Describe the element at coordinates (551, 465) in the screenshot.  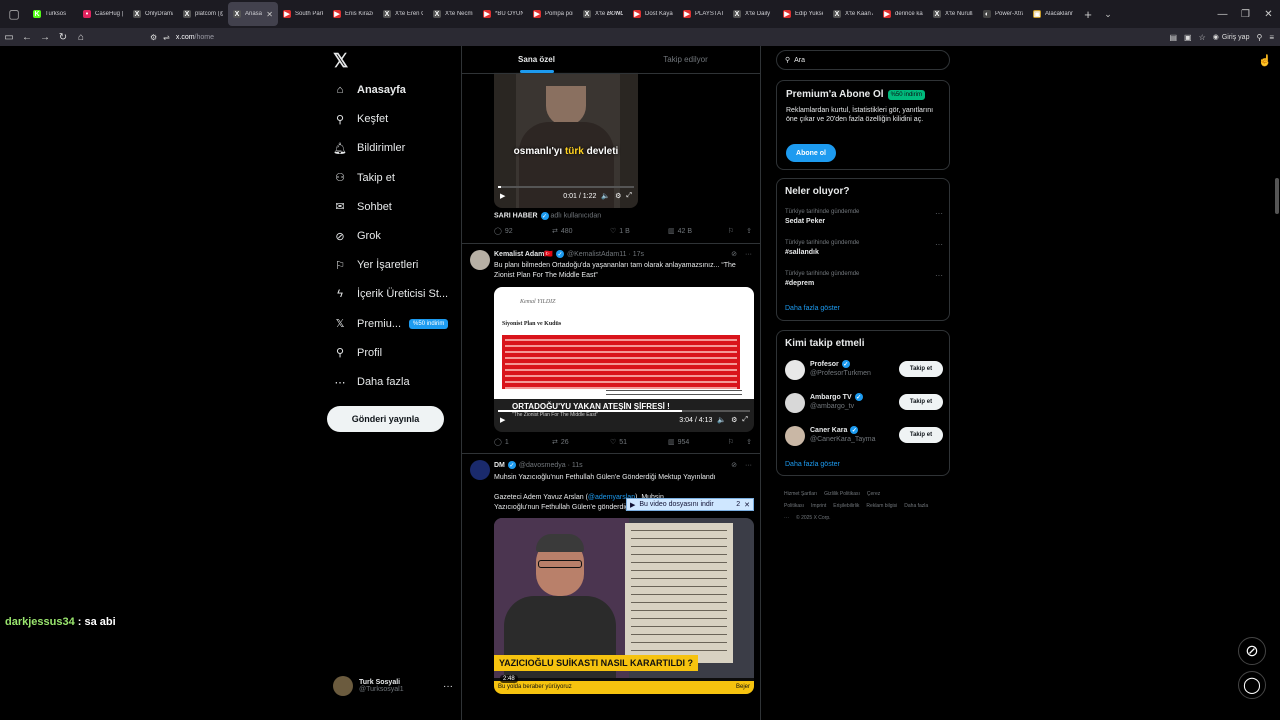
I see `tweet-author-handle: @davosmedya · 11s` at that location.